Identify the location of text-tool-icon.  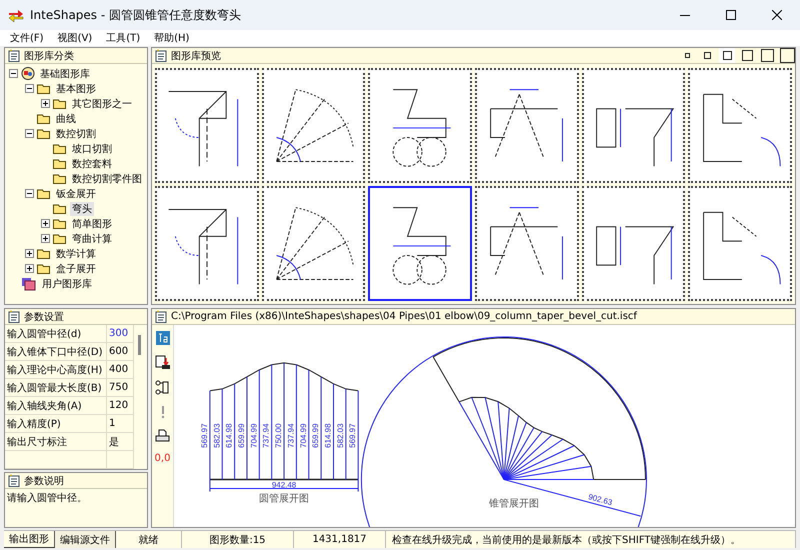
(163, 338).